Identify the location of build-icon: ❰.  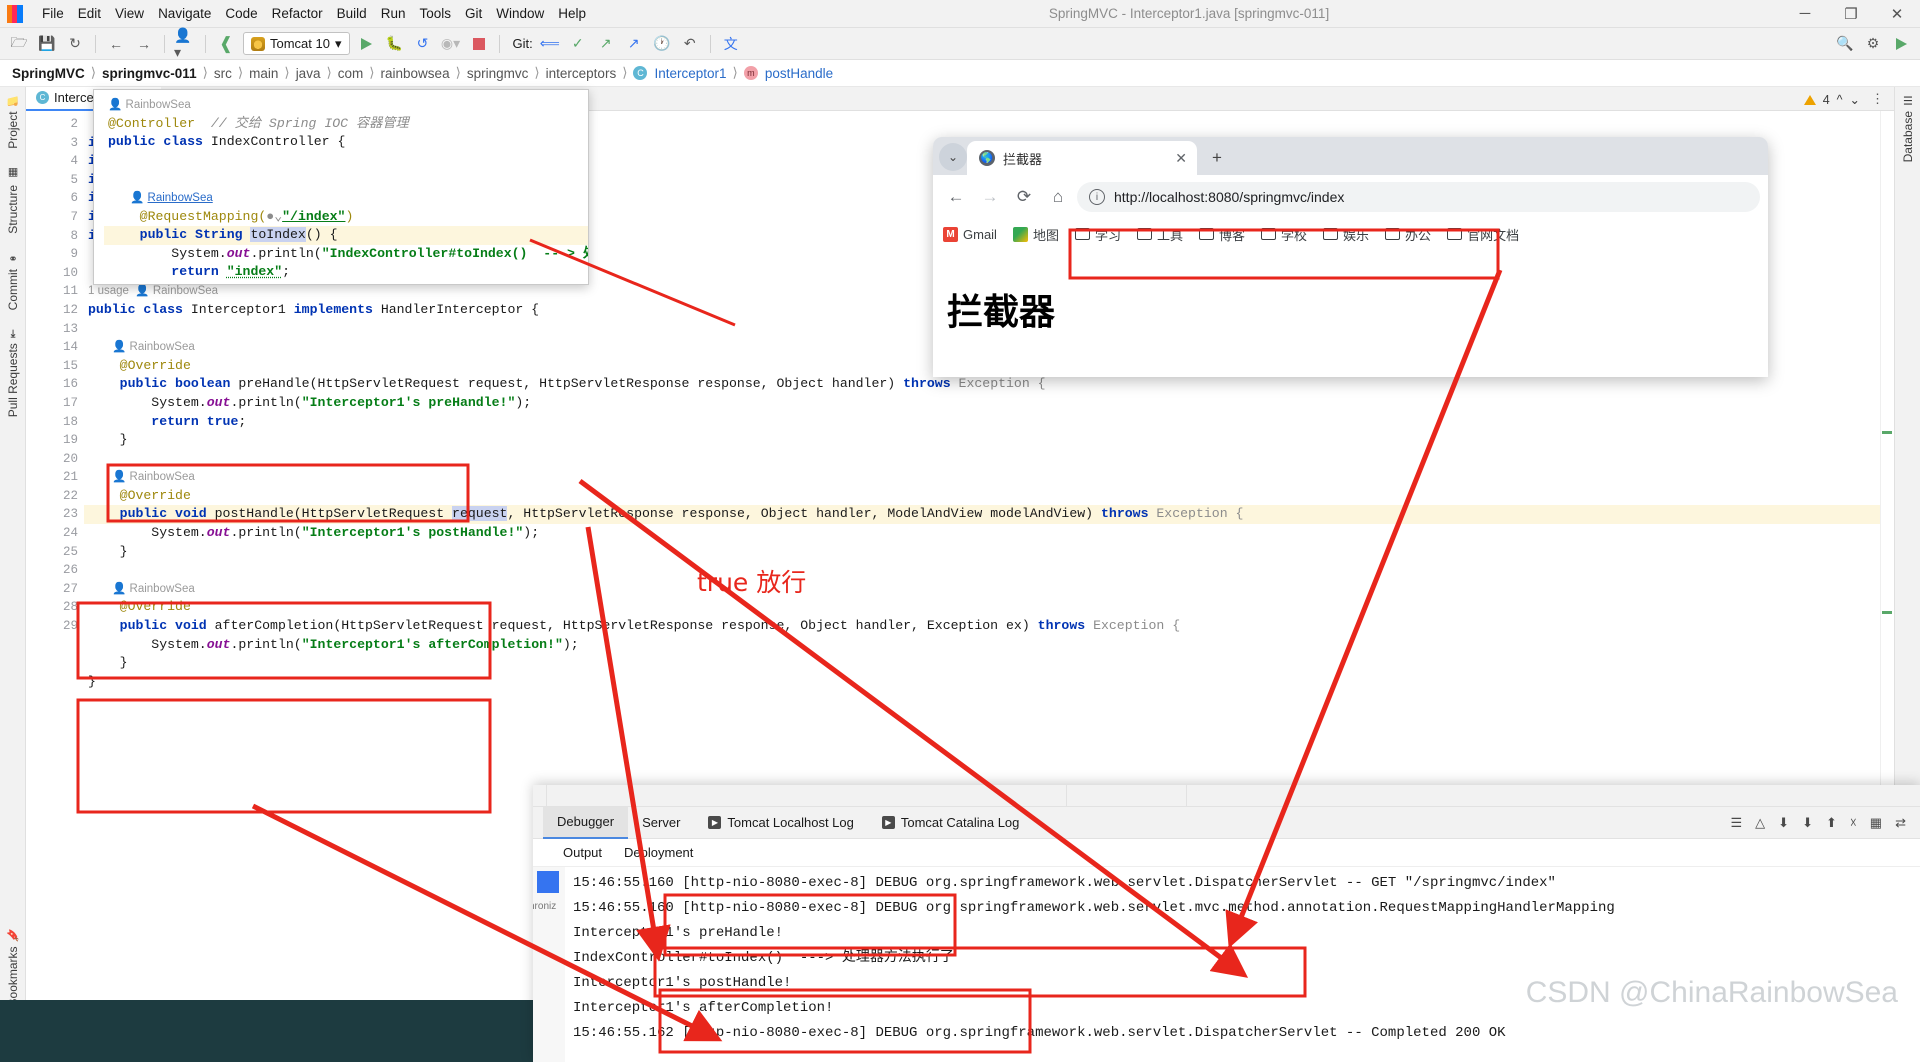
(226, 44).